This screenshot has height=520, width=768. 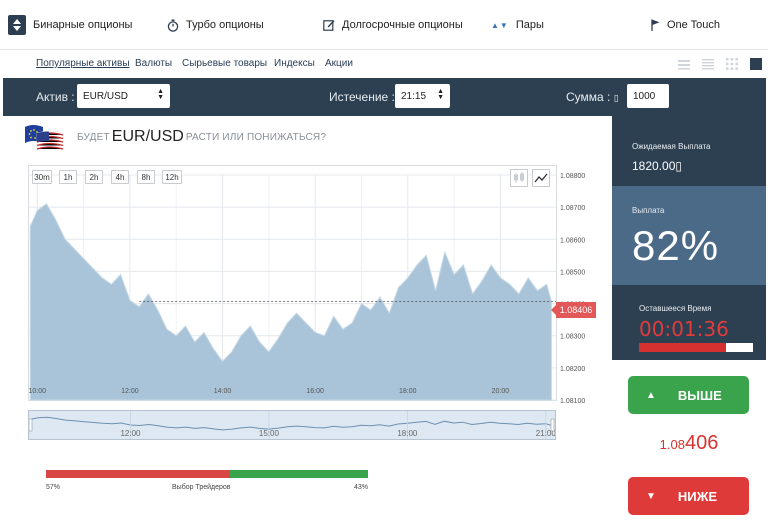 I want to click on asset-select: EUR/USD ▲ ▼, so click(x=123, y=96).